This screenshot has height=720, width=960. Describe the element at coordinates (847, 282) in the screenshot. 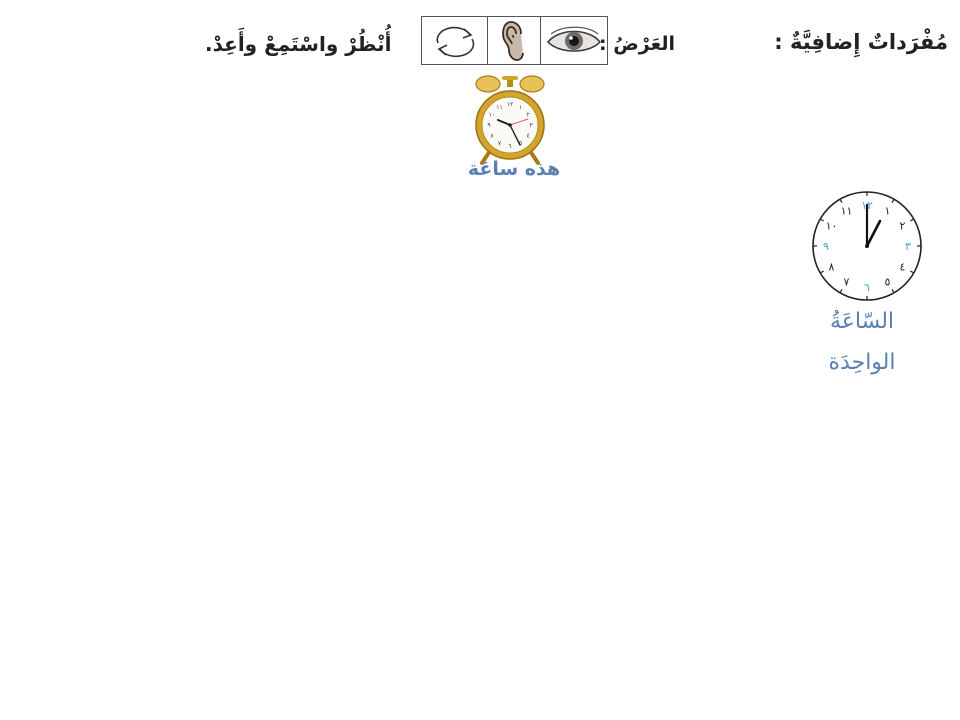

I see `clock-numeral: ٧` at that location.